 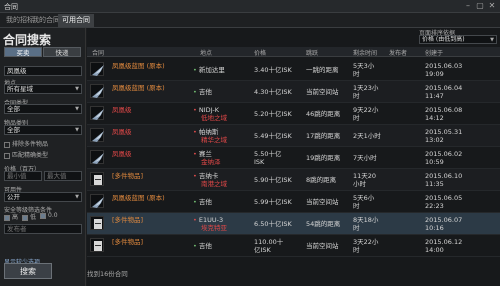 What do you see at coordinates (260, 52) in the screenshot?
I see `col-price: 价格` at bounding box center [260, 52].